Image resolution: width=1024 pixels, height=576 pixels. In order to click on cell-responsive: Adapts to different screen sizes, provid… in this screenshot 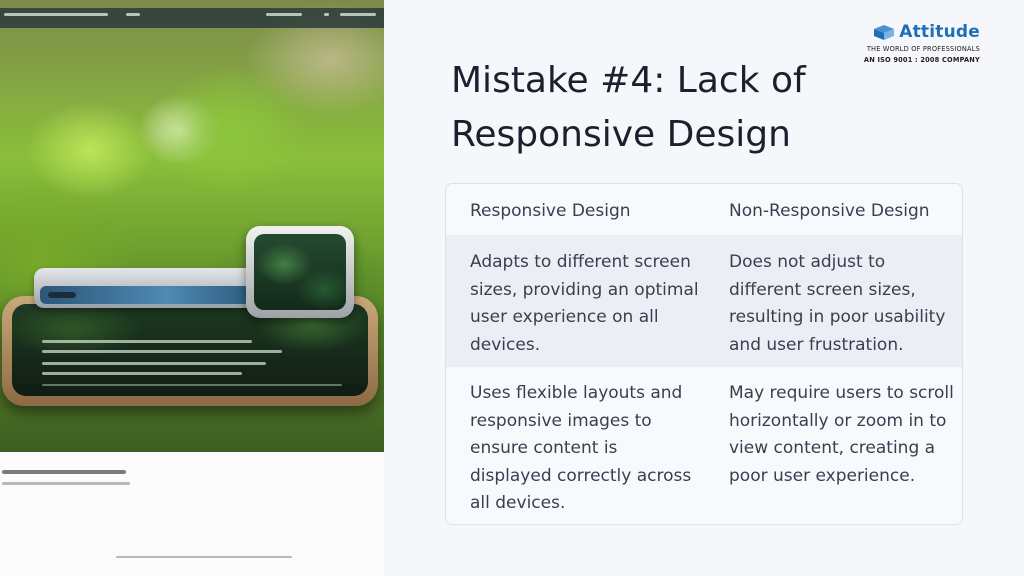, I will do `click(584, 303)`.